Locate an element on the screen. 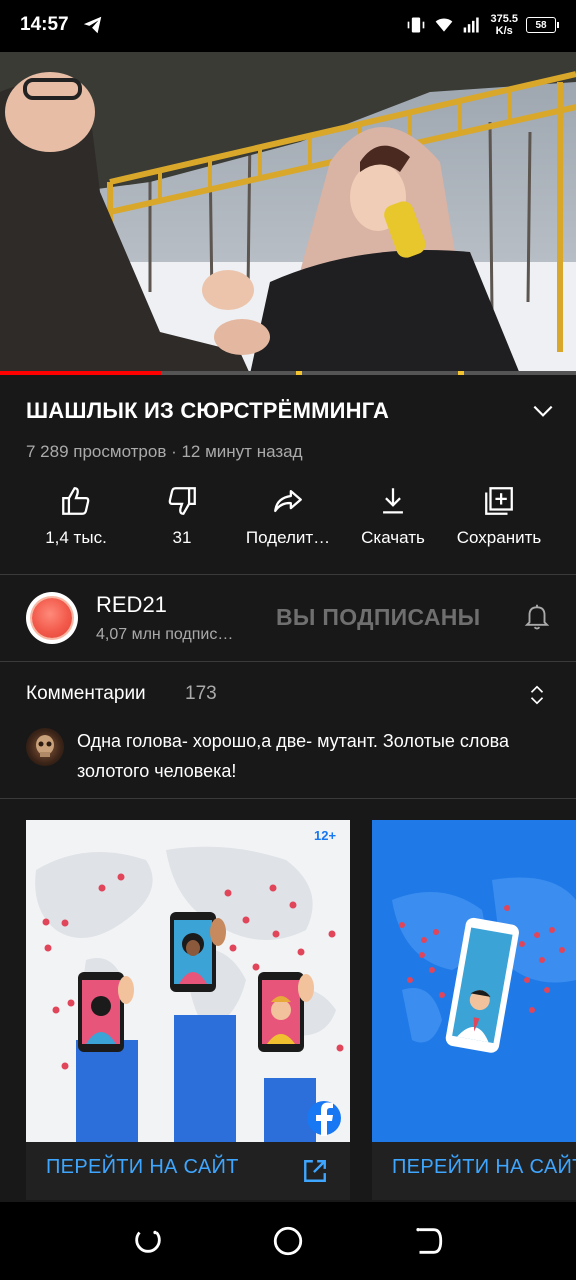 Image resolution: width=576 pixels, height=1280 pixels. like-count: 1,4 тыс. is located at coordinates (76, 537).